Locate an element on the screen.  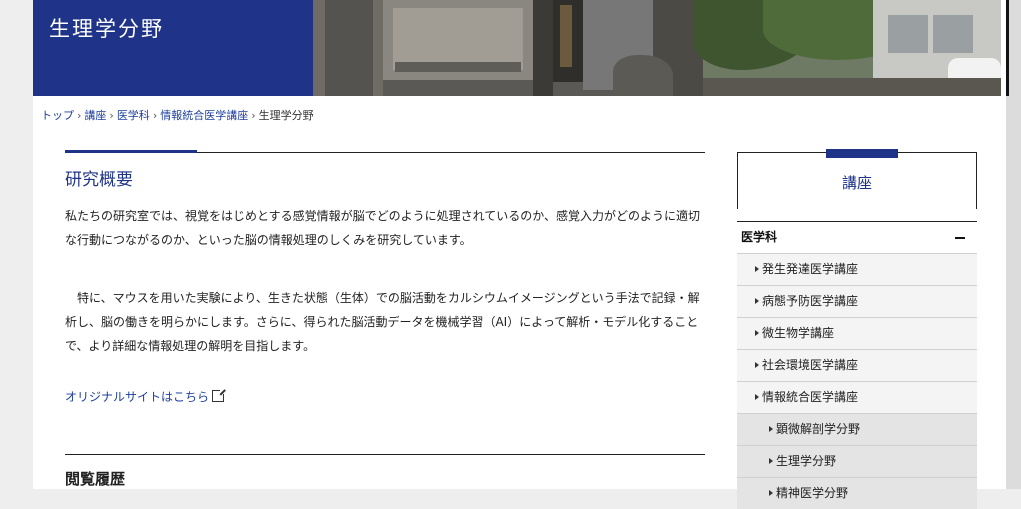
sidebar-item-social-env: 社会環境医学講座 is located at coordinates (857, 365).